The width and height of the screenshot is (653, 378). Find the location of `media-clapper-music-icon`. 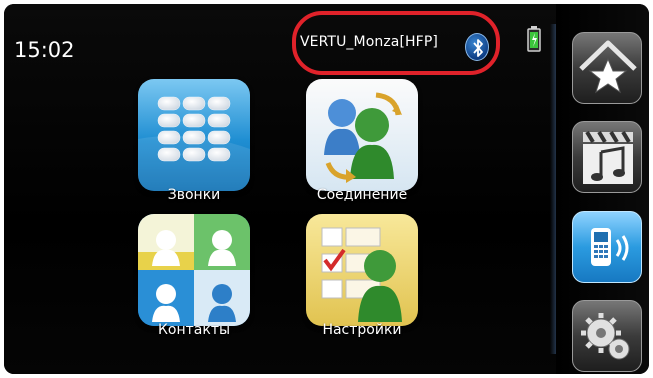

media-clapper-music-icon is located at coordinates (608, 157).